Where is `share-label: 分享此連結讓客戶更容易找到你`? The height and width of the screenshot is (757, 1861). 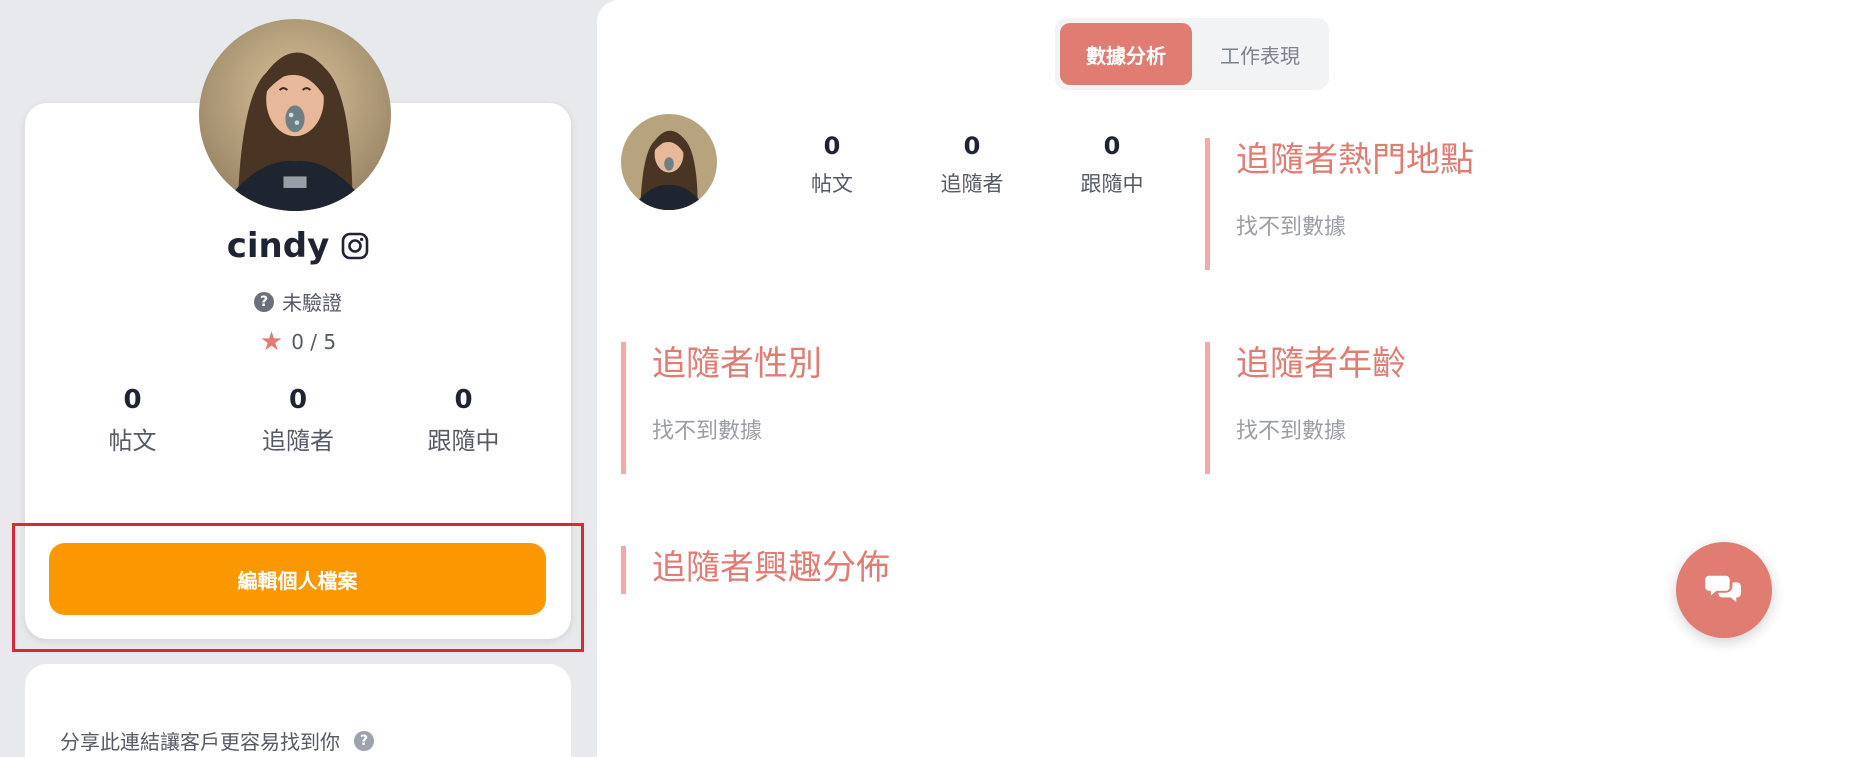 share-label: 分享此連結讓客戶更容易找到你 is located at coordinates (200, 742).